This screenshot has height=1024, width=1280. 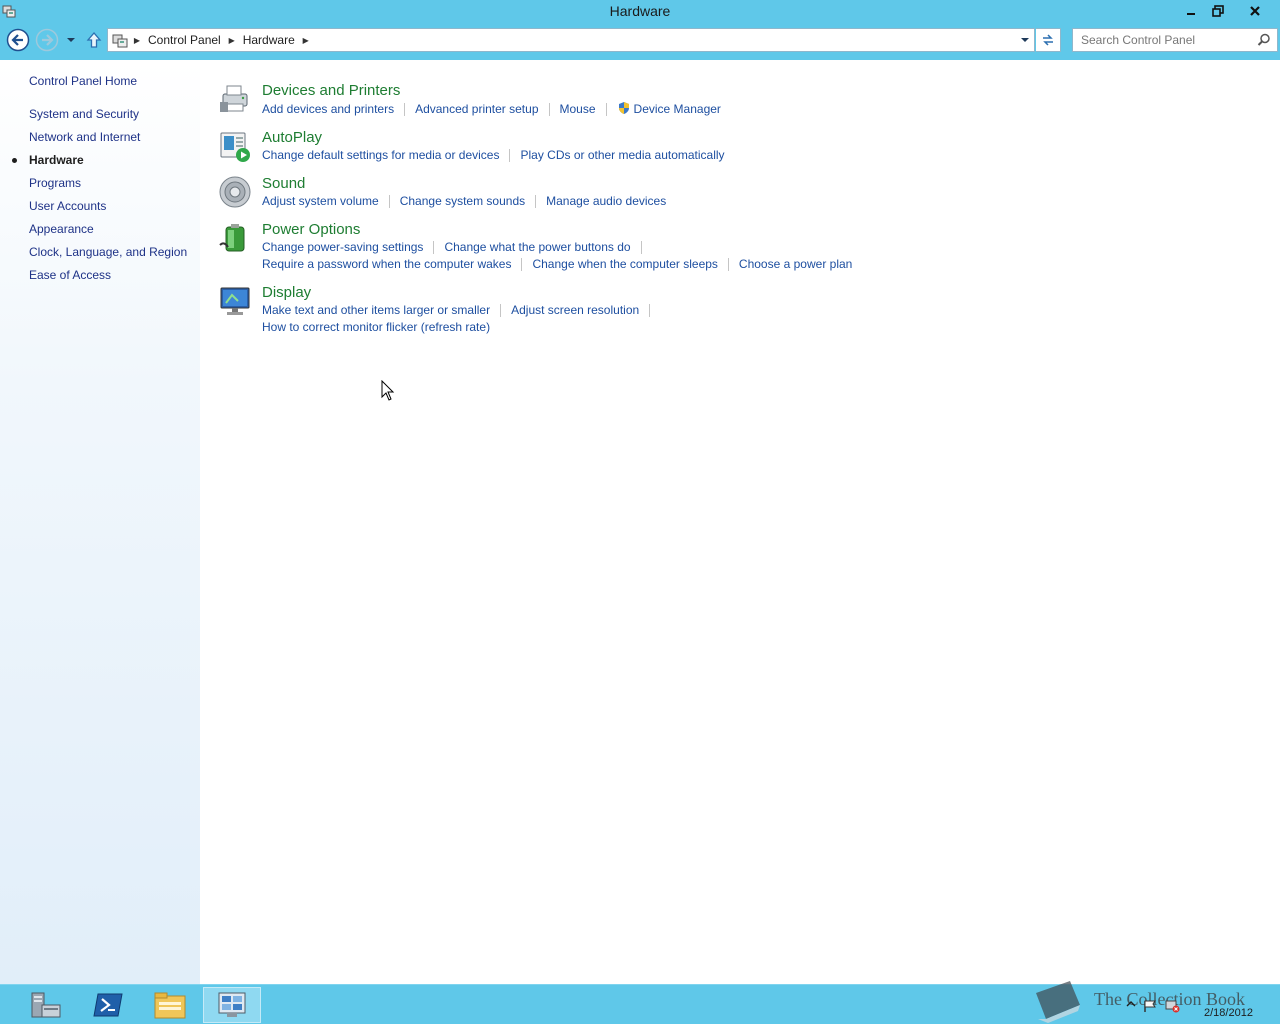 What do you see at coordinates (235, 301) in the screenshot?
I see `monitor-icon` at bounding box center [235, 301].